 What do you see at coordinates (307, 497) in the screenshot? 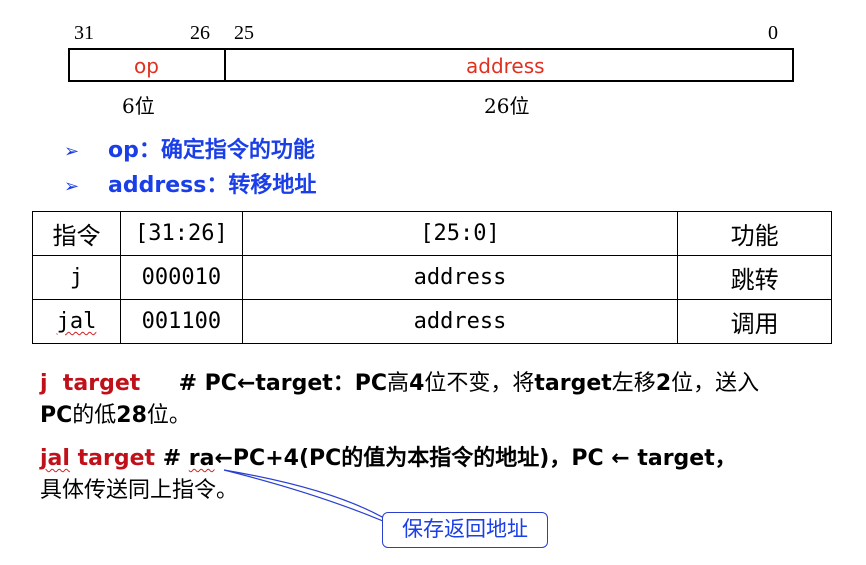
I see `callout-leader-lines` at bounding box center [307, 497].